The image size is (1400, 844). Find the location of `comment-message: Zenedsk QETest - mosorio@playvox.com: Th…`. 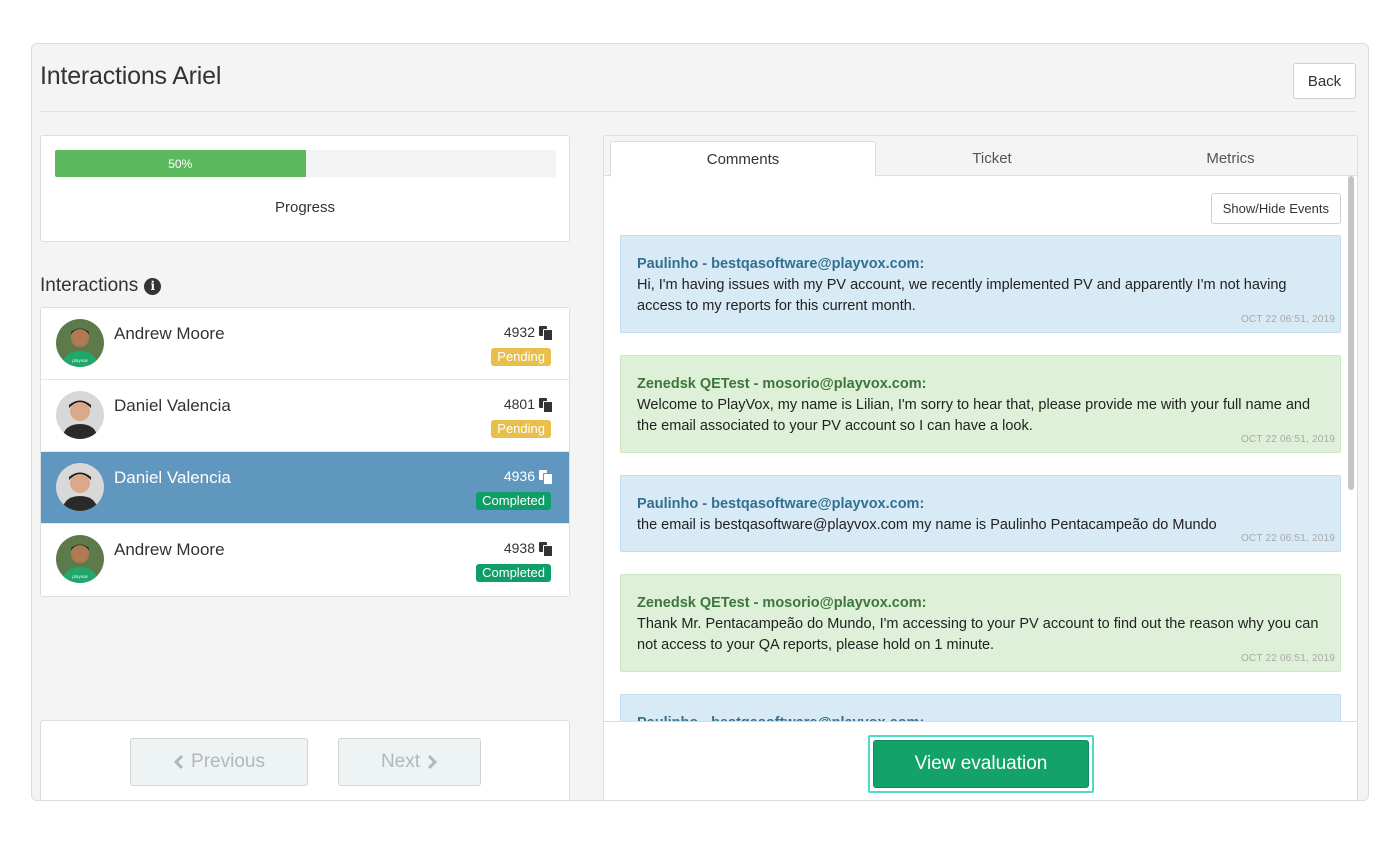

comment-message: Zenedsk QETest - mosorio@playvox.com: Th… is located at coordinates (980, 623).